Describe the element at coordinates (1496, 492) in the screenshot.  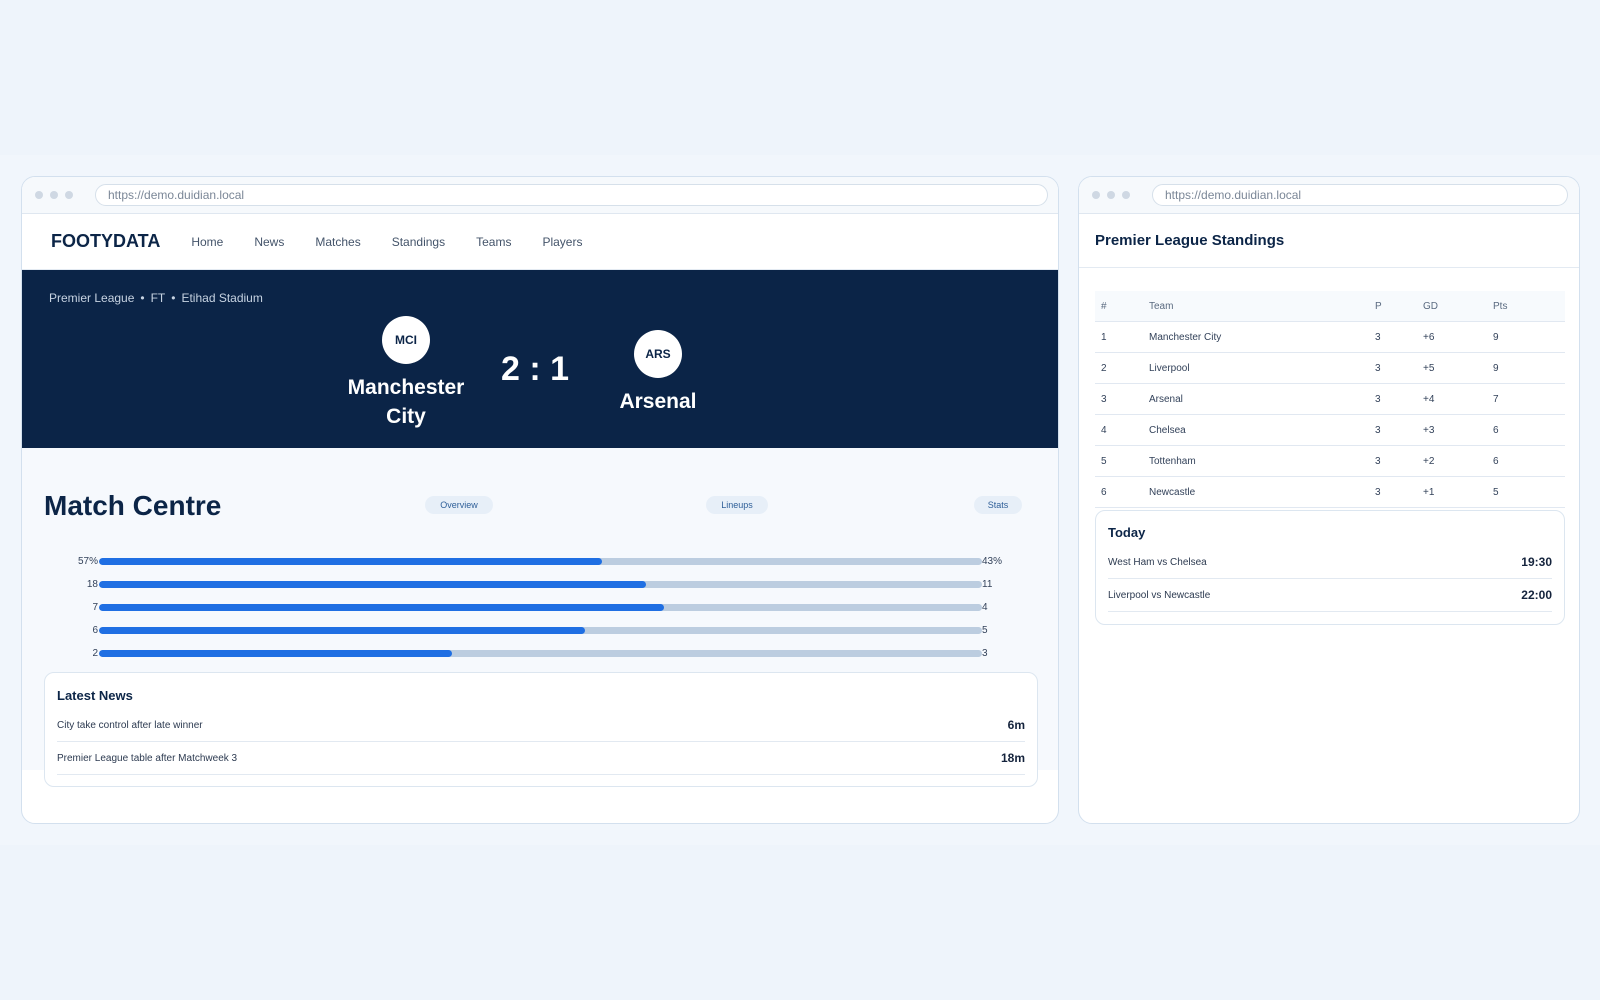
I see `standings-pts: 5` at that location.